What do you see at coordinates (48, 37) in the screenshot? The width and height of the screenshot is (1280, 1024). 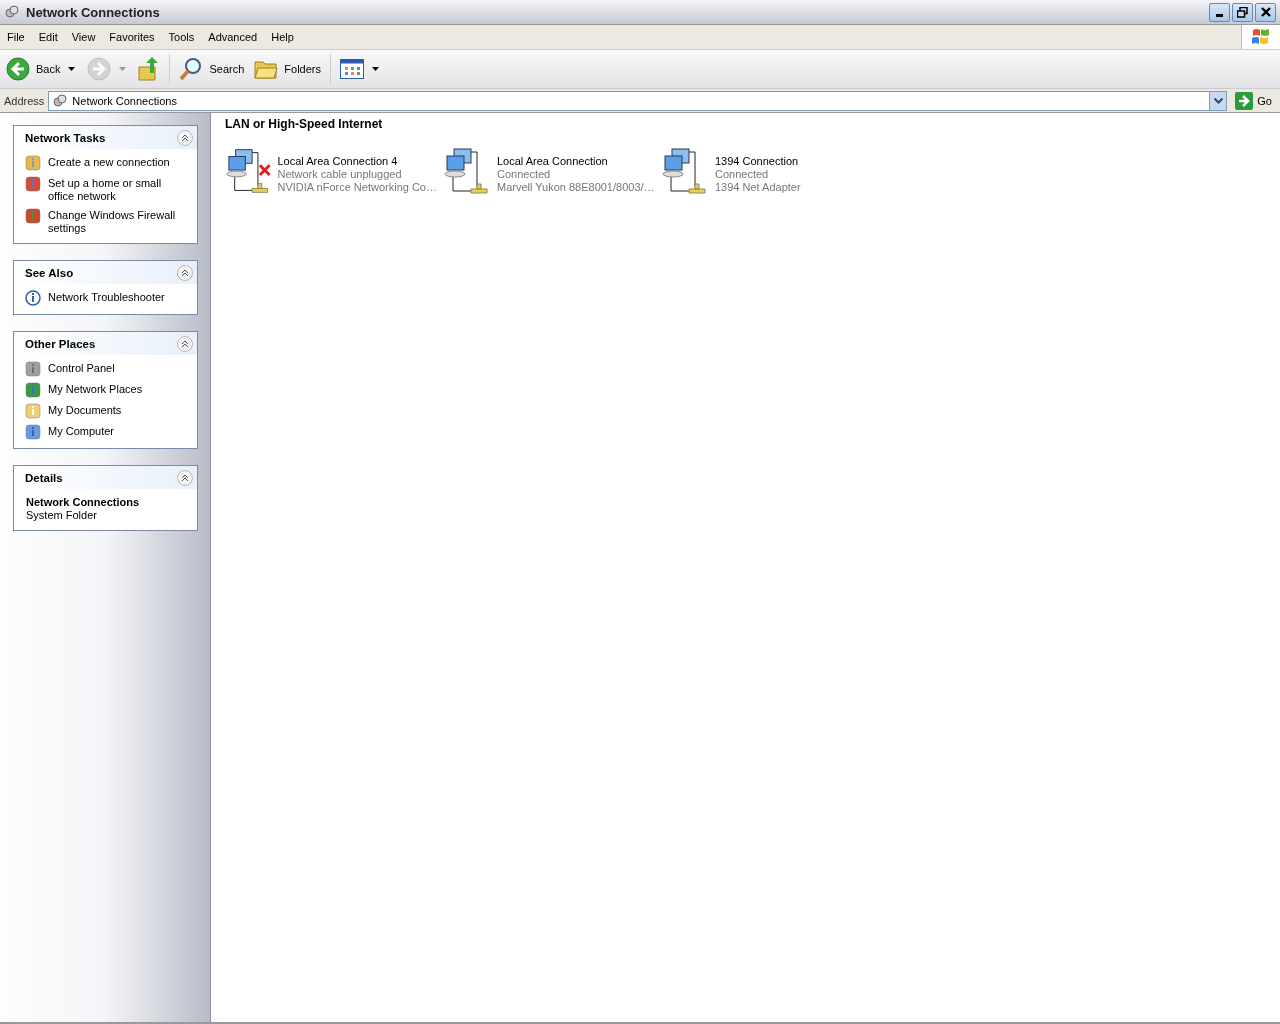 I see `menu-item: Edit` at bounding box center [48, 37].